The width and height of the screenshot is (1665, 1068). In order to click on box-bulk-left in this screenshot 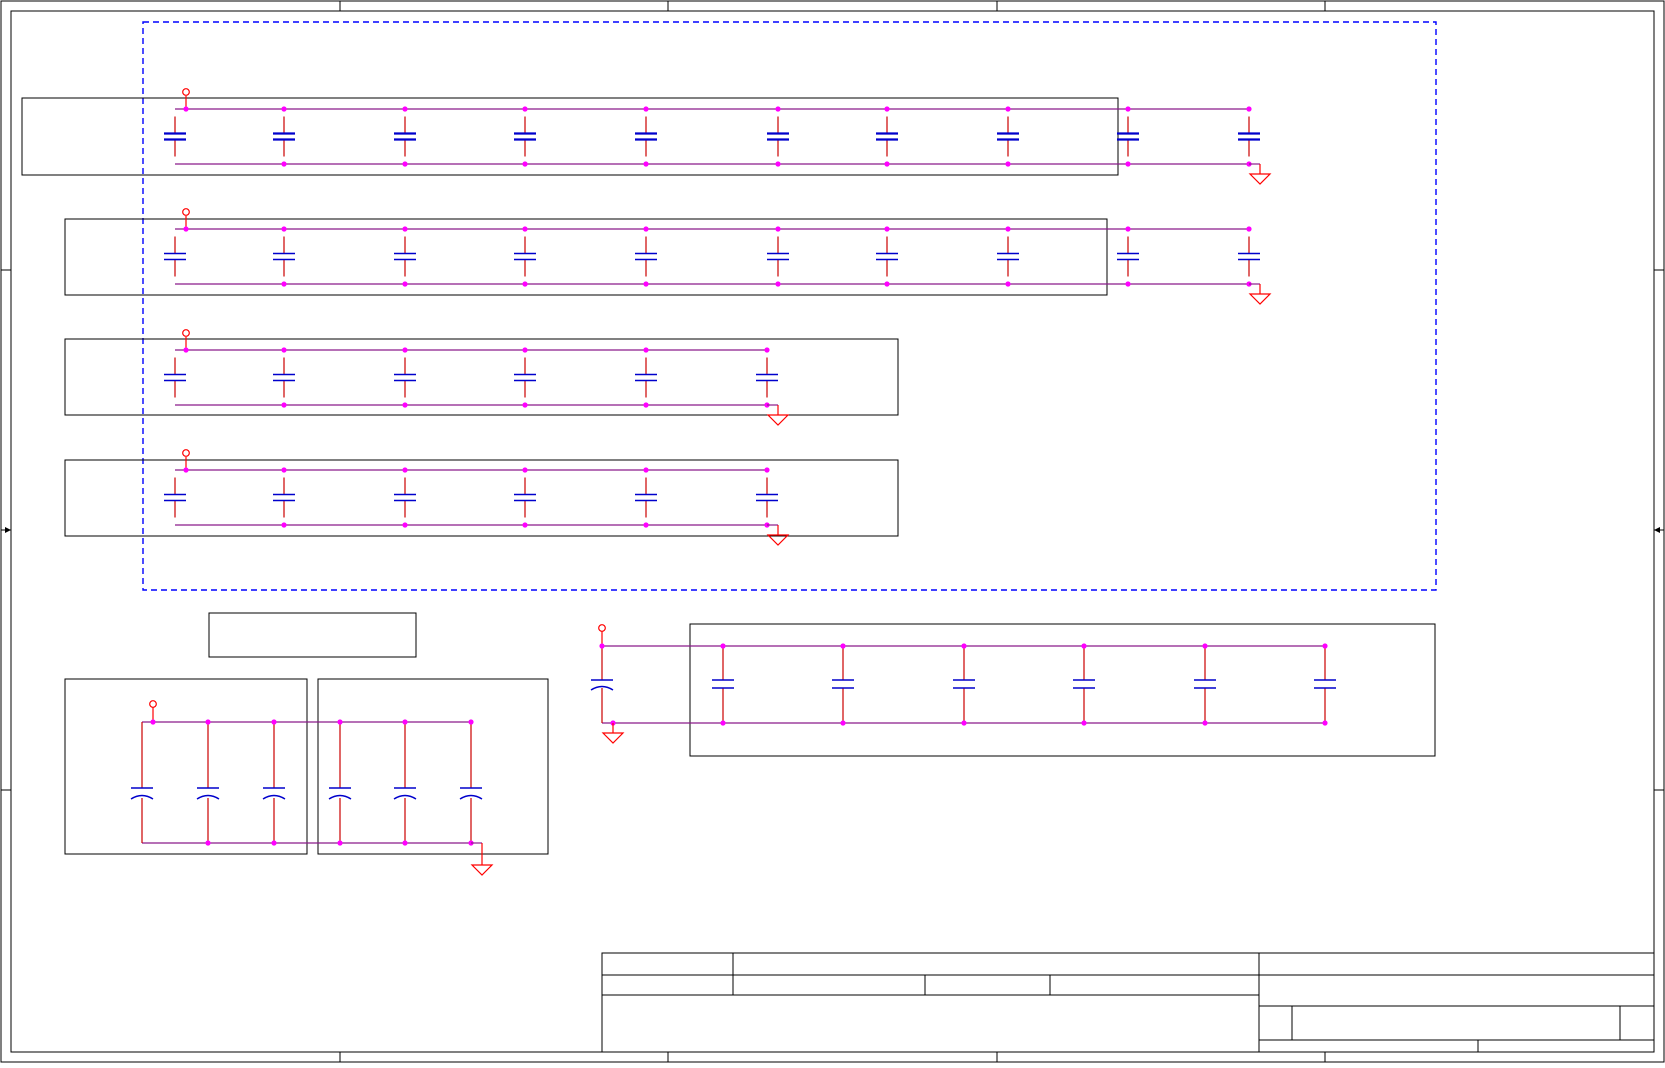, I will do `click(186, 766)`.